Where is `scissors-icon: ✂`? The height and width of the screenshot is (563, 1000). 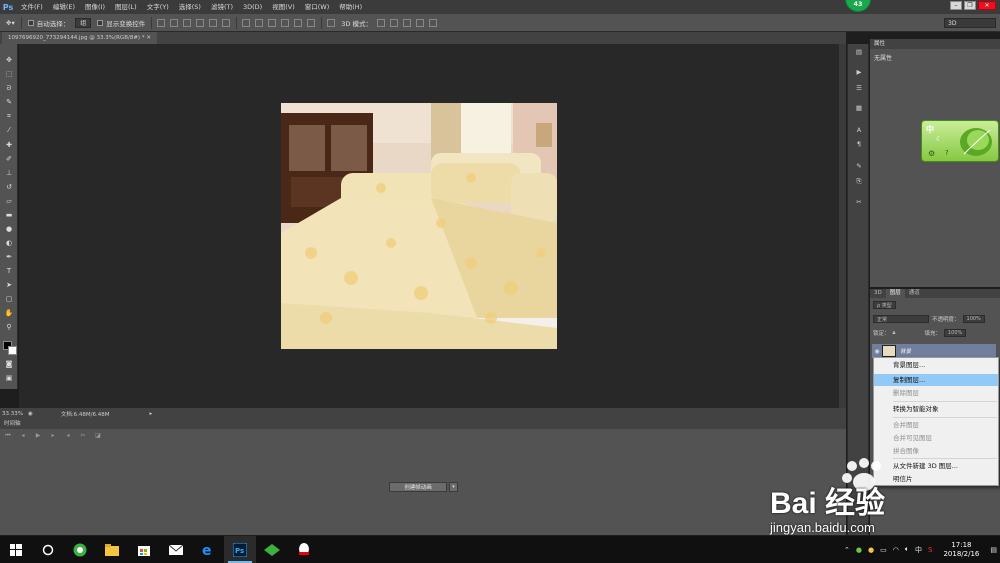 scissors-icon: ✂ is located at coordinates (83, 436).